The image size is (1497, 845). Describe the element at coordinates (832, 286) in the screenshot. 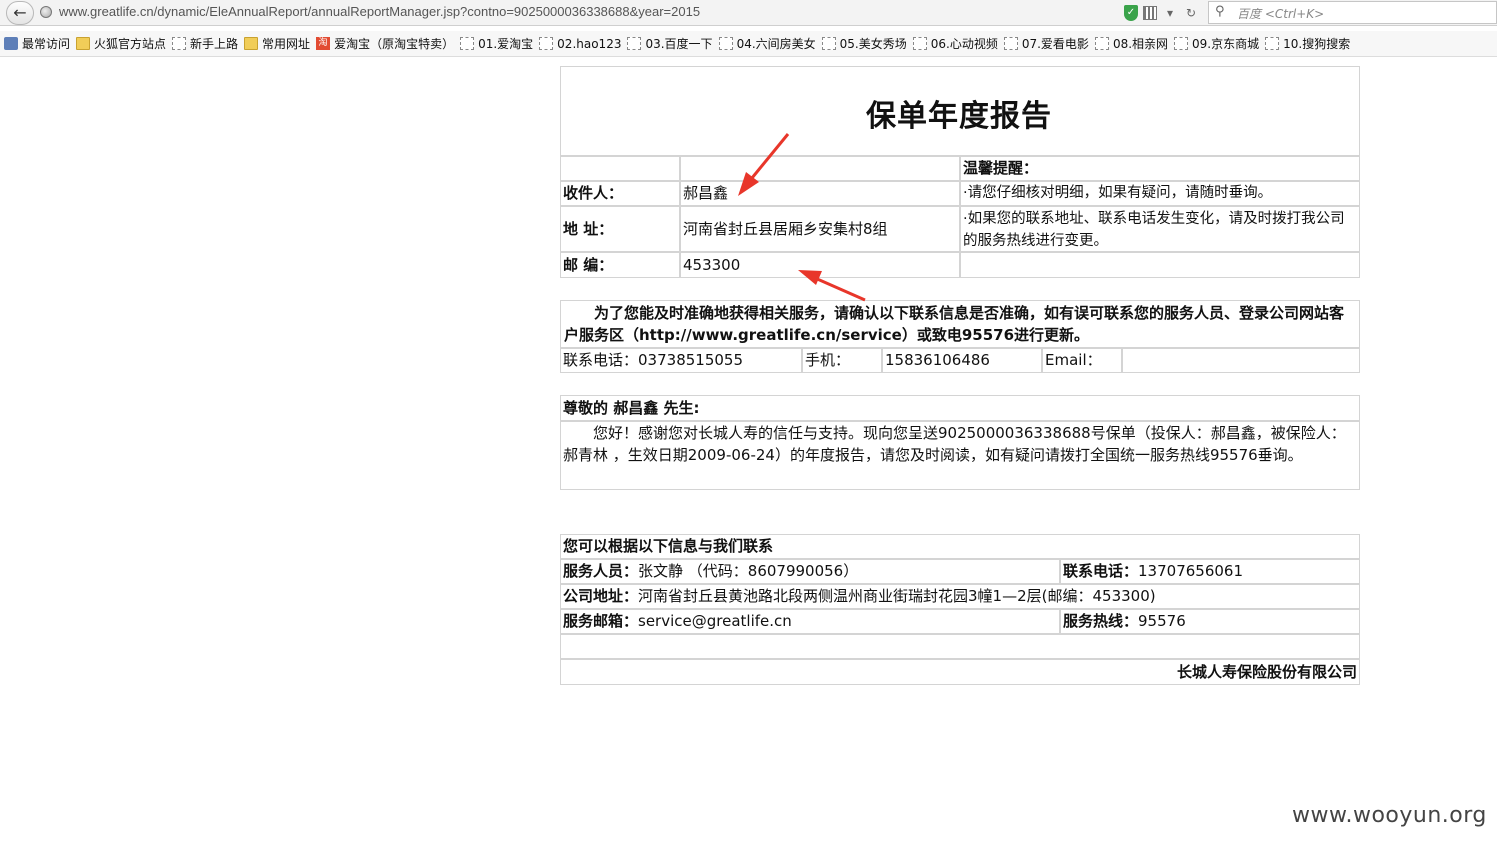

I see `arrow-to-postcode` at that location.